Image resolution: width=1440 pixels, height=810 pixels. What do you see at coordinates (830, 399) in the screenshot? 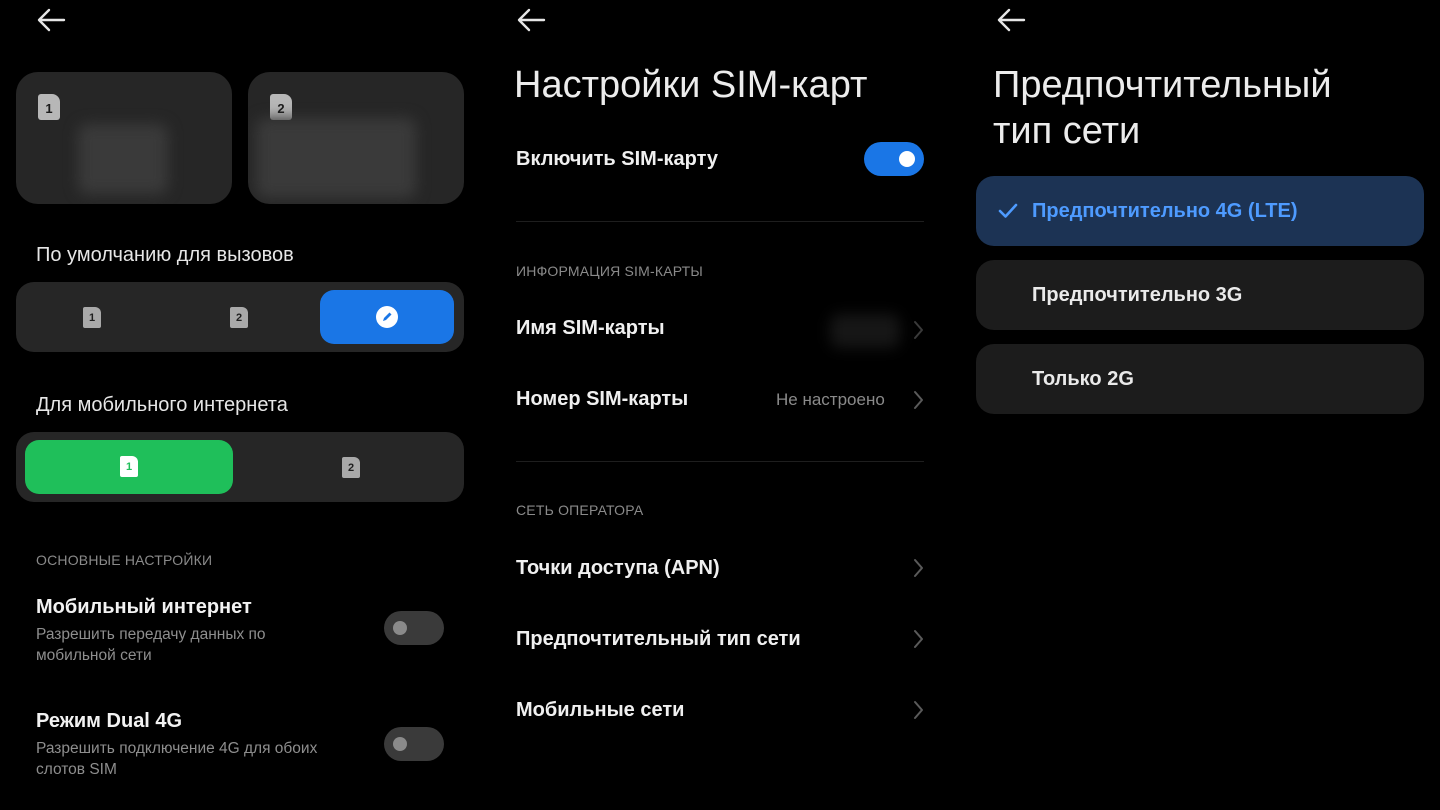
I see `sim-number-value: Не настроено` at bounding box center [830, 399].